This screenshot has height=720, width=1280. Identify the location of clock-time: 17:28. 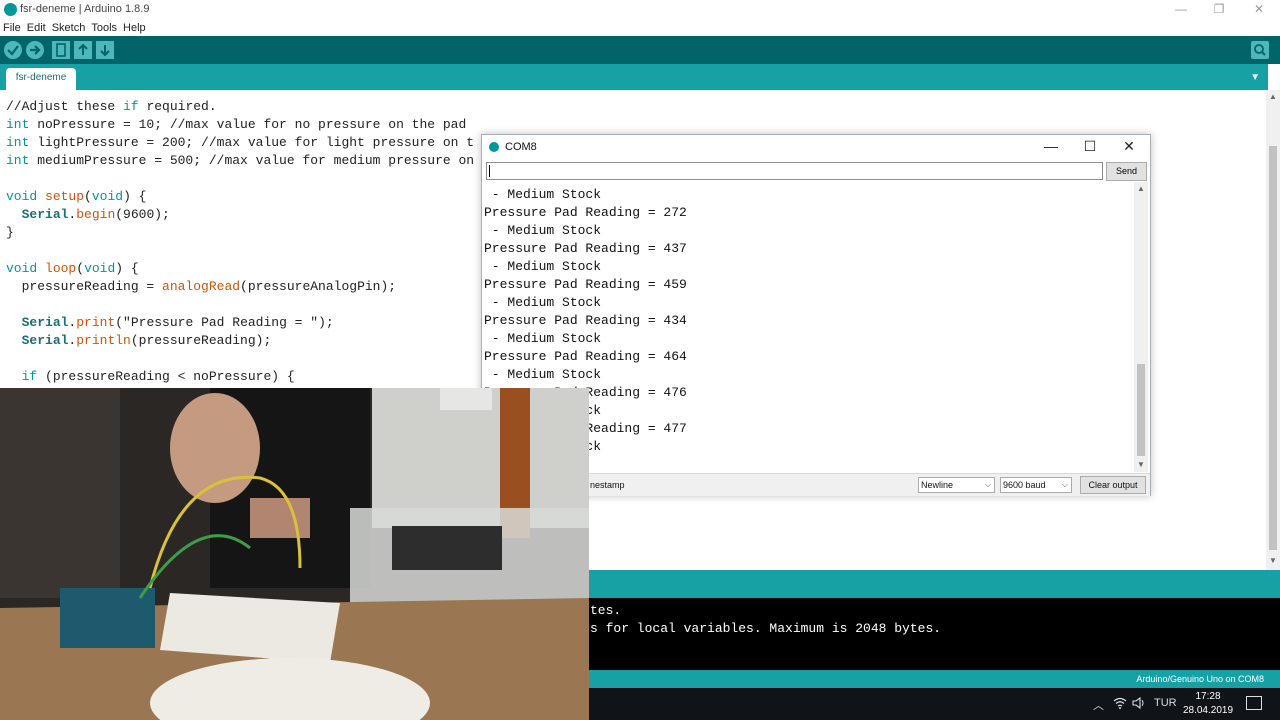
(1208, 696).